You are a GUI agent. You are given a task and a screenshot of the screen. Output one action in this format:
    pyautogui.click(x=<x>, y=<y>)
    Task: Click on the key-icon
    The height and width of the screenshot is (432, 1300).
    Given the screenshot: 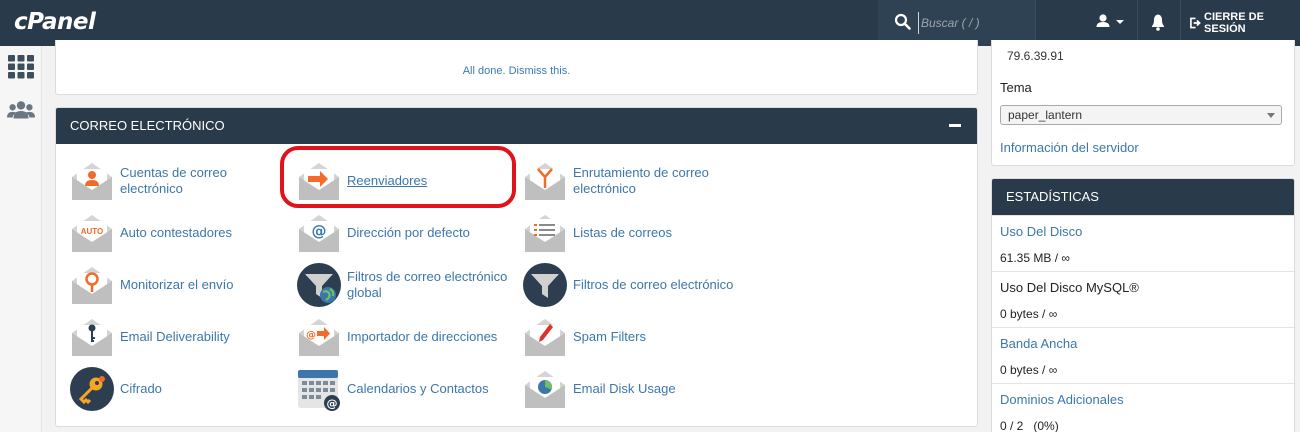 What is the action you would take?
    pyautogui.click(x=92, y=389)
    